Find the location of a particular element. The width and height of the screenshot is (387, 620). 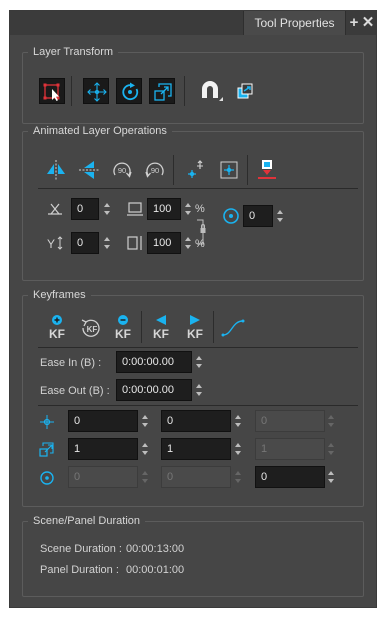

flip-horizontal-button is located at coordinates (56, 170).